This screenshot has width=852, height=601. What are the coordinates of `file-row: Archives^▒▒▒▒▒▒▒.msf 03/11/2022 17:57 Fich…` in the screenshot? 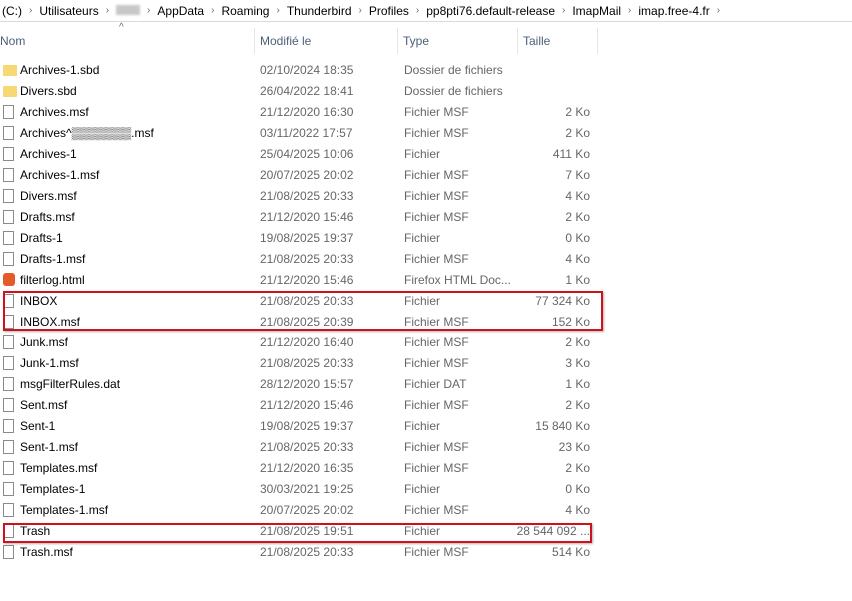 It's located at (300, 133).